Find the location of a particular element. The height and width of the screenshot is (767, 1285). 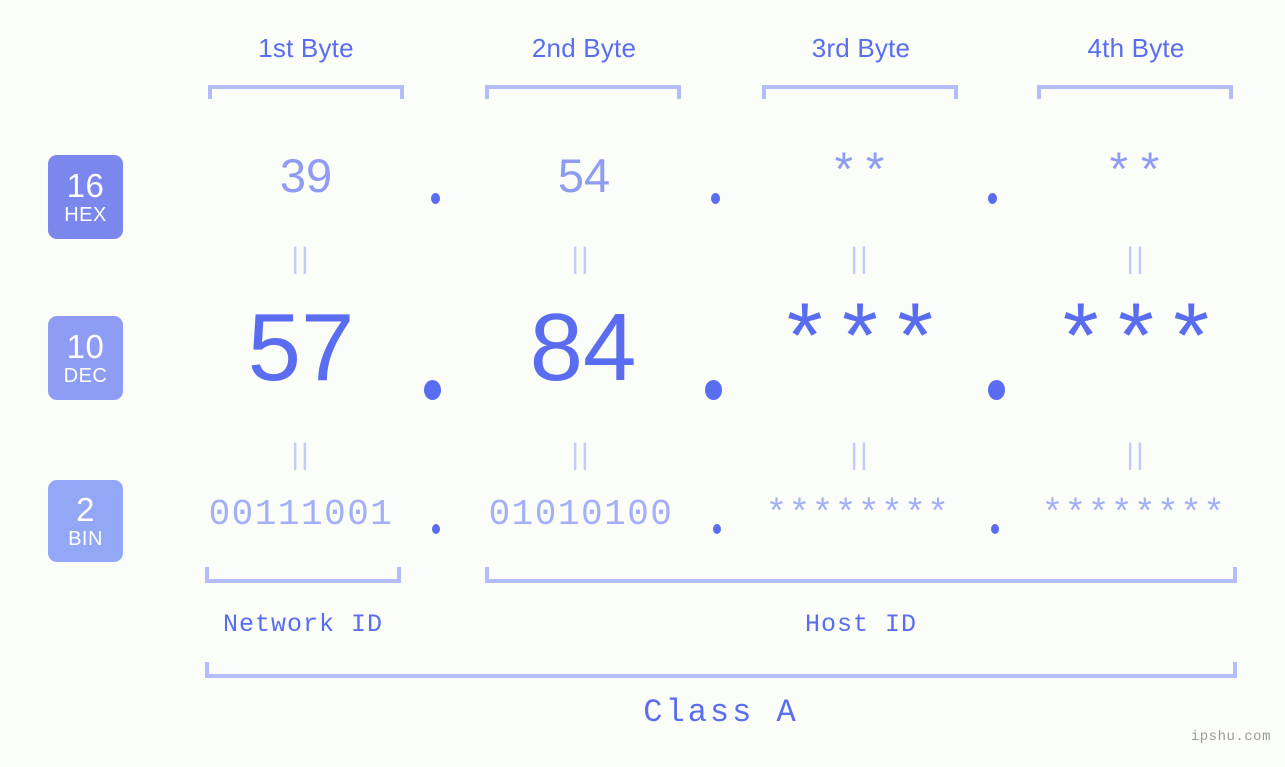

equivalence-mark-dec-bin-1: || is located at coordinates (301, 454).